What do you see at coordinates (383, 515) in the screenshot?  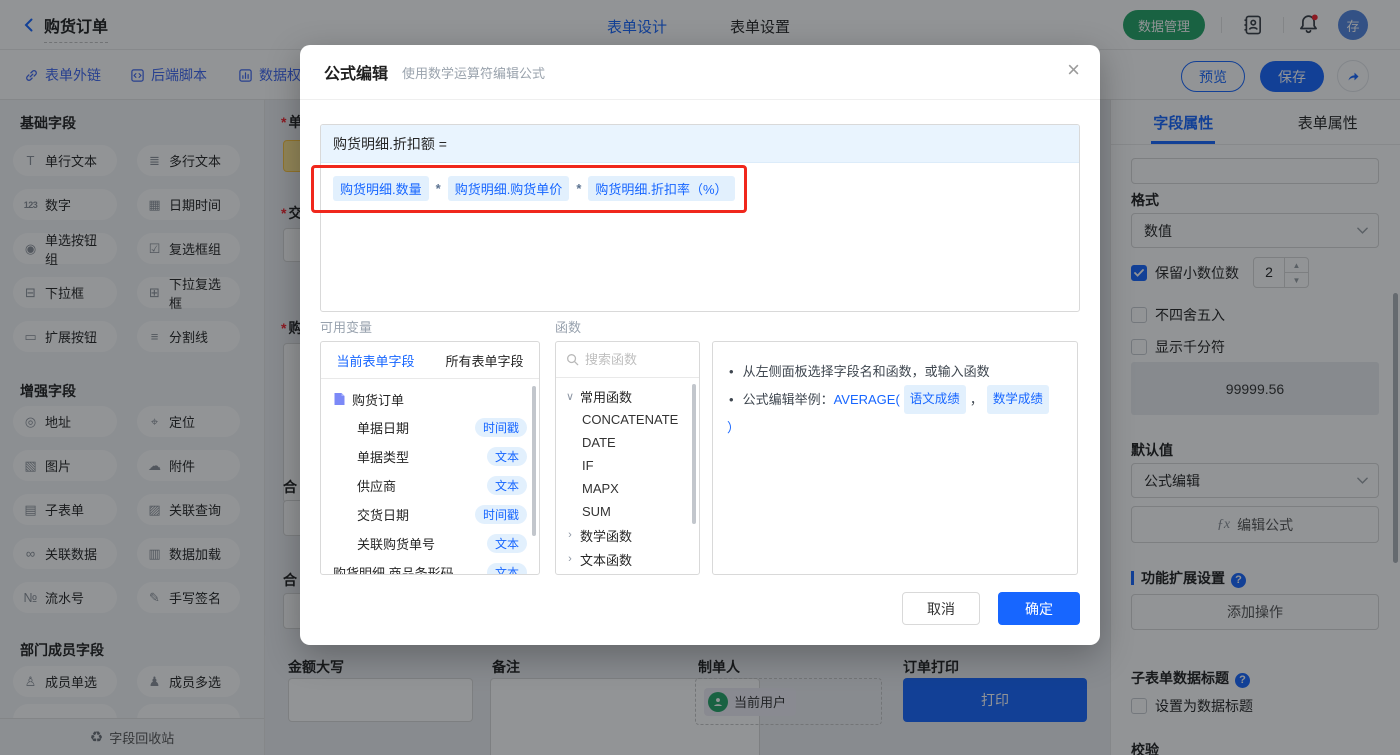 I see `variable-name: 交货日期` at bounding box center [383, 515].